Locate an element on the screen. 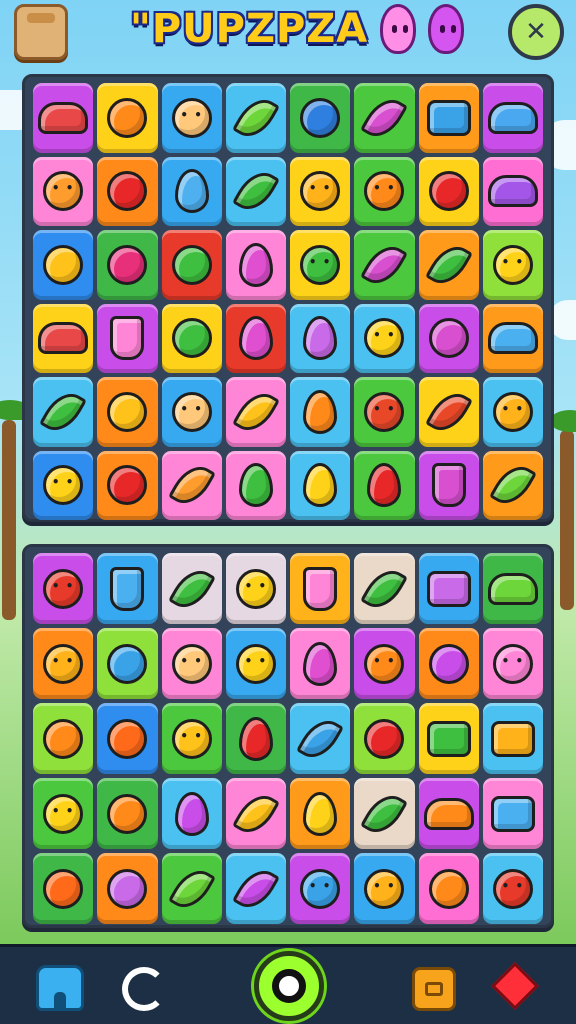  star-face-icon is located at coordinates (255, 663).